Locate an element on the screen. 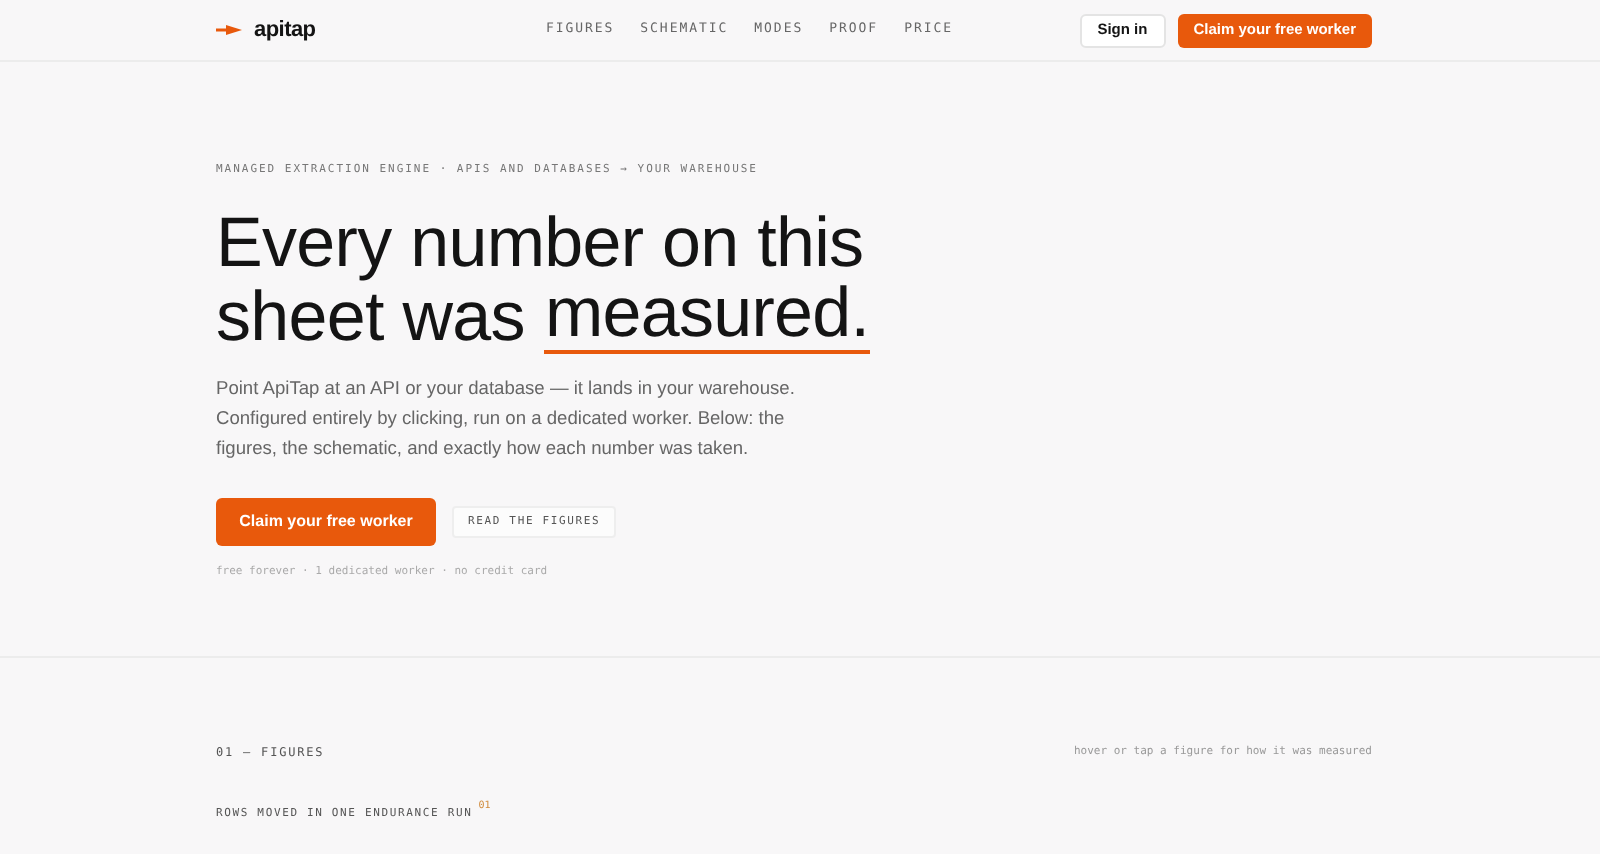  logo-icon is located at coordinates (230, 30).